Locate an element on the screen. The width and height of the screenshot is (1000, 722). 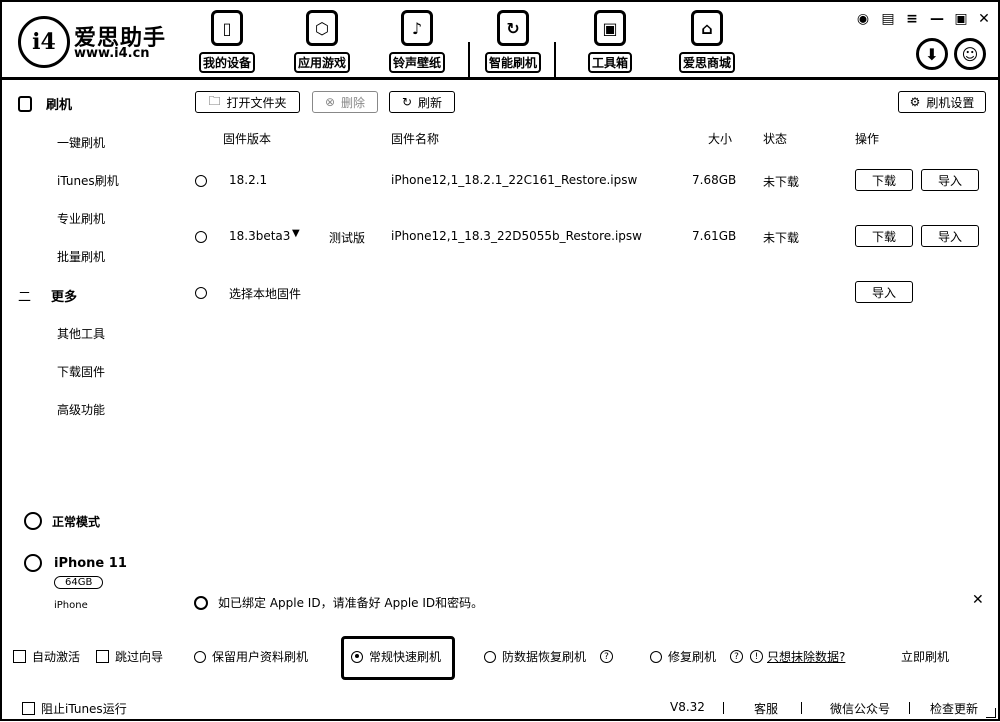
keep-data-flash-radio: 保留用户资料刷机 is located at coordinates (251, 656).